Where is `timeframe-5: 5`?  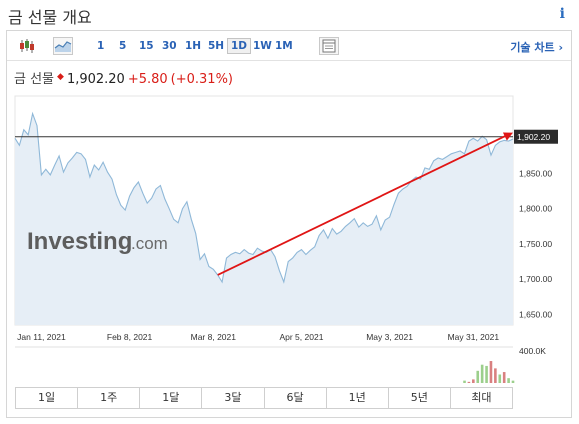 timeframe-5: 5 is located at coordinates (122, 46).